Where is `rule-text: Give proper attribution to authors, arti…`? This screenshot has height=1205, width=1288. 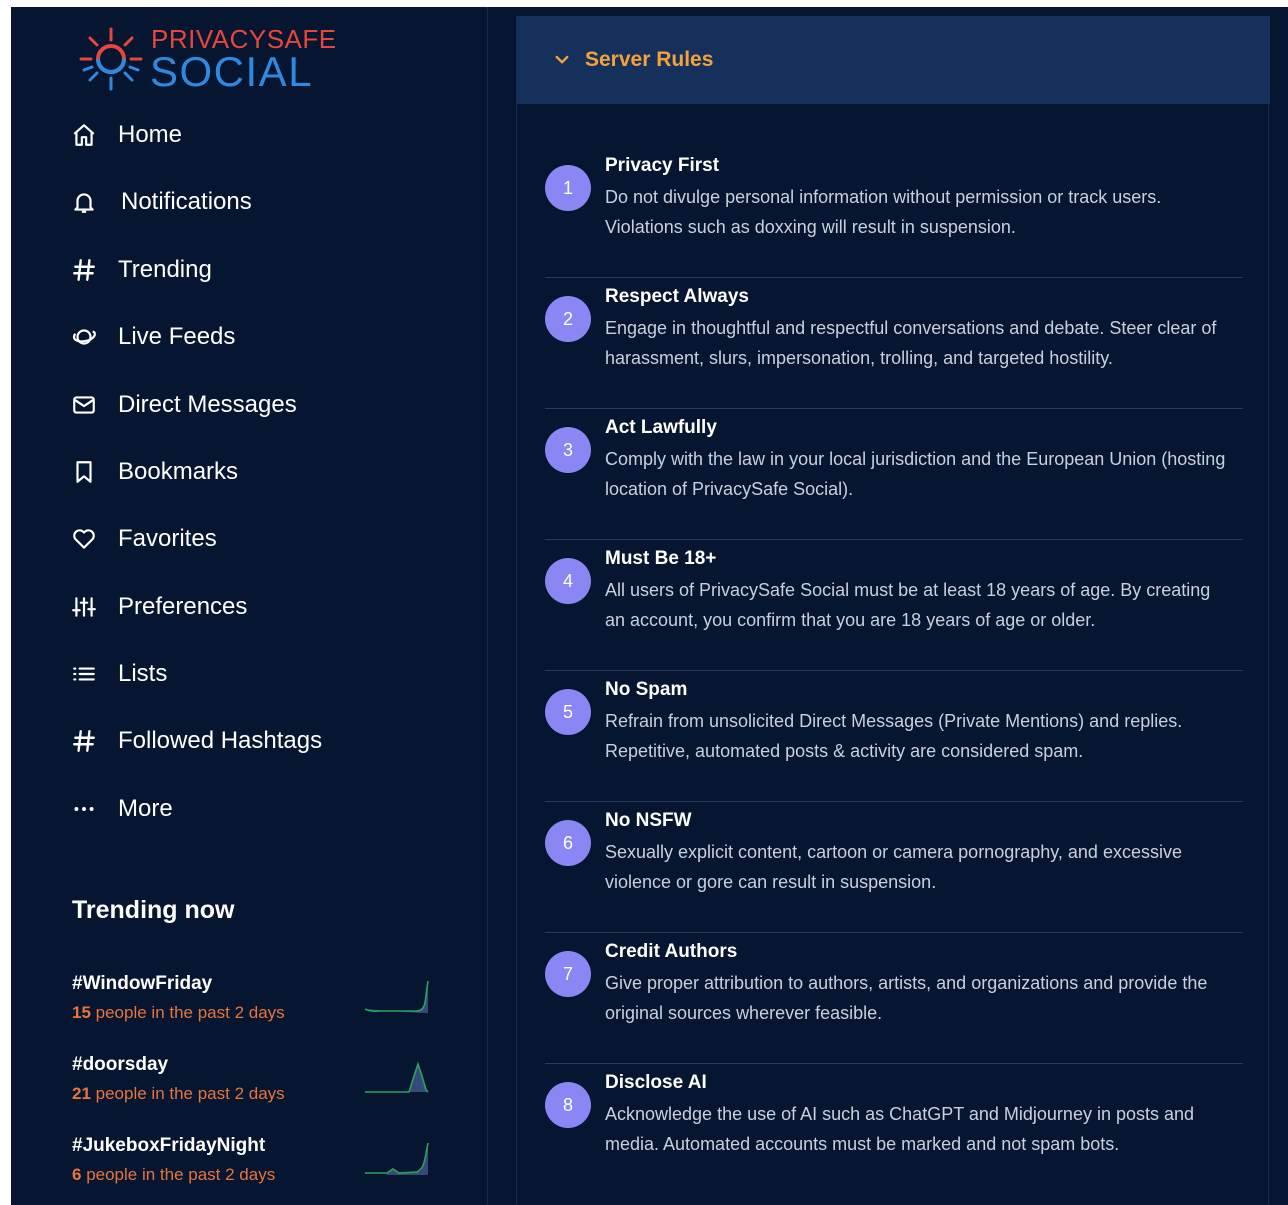
rule-text: Give proper attribution to authors, arti… is located at coordinates (906, 998).